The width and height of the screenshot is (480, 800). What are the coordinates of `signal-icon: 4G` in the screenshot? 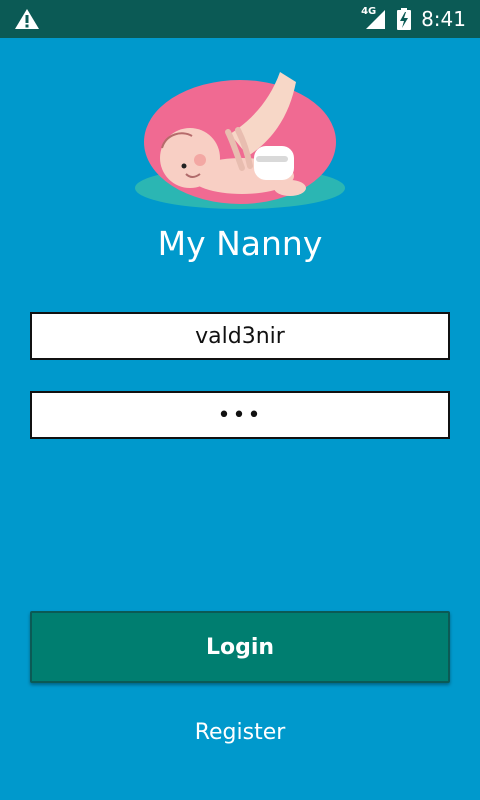 It's located at (374, 18).